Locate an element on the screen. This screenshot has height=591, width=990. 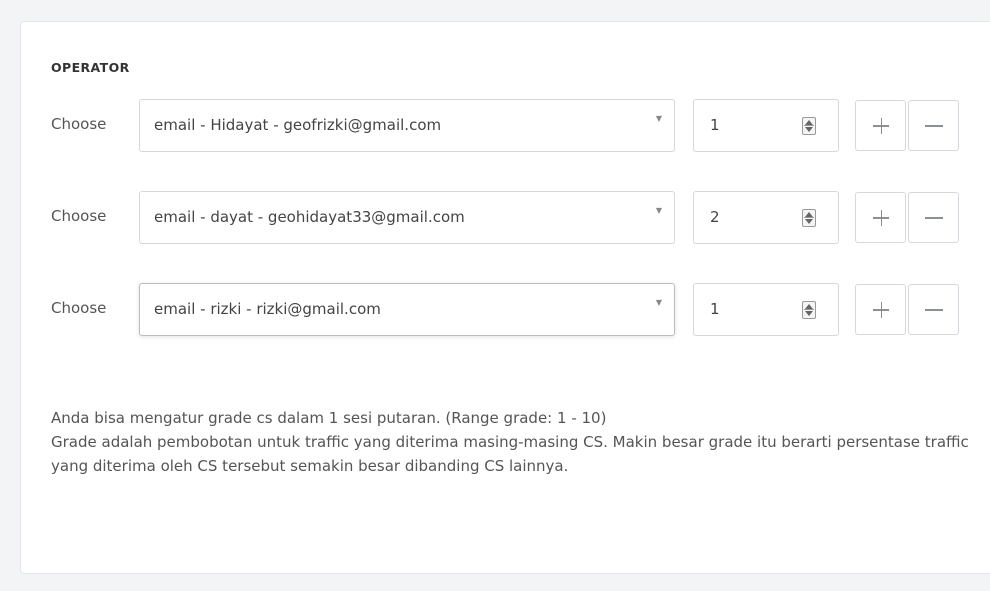
operator-select: email - dayat - geohidayat33@gmail.com ▼ is located at coordinates (407, 217).